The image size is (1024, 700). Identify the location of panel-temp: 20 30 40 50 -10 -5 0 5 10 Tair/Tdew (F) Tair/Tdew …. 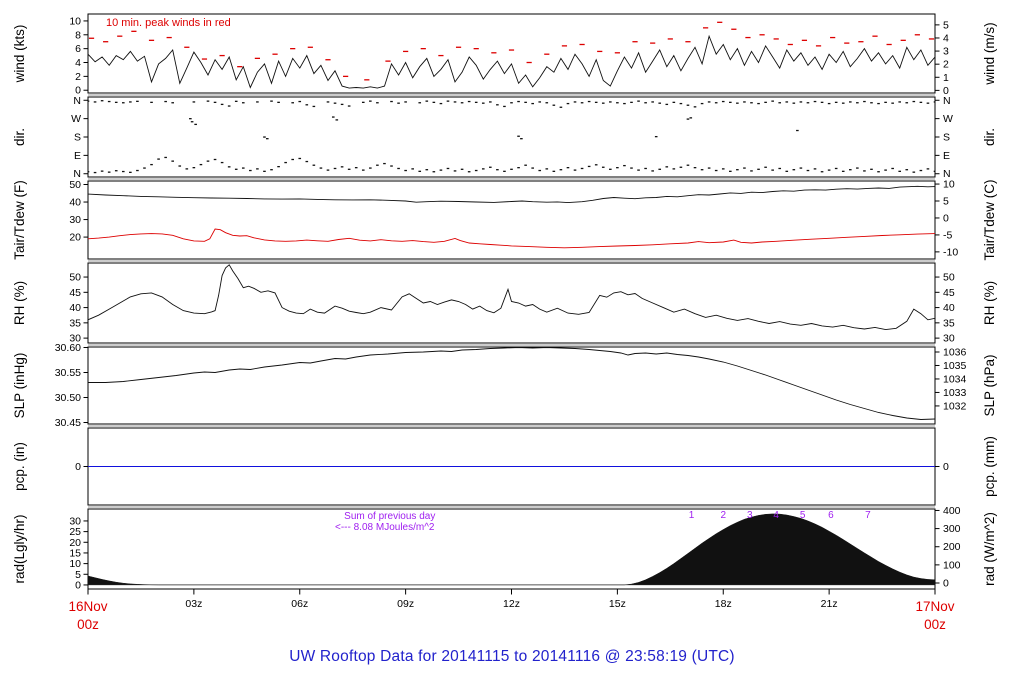
(504, 220).